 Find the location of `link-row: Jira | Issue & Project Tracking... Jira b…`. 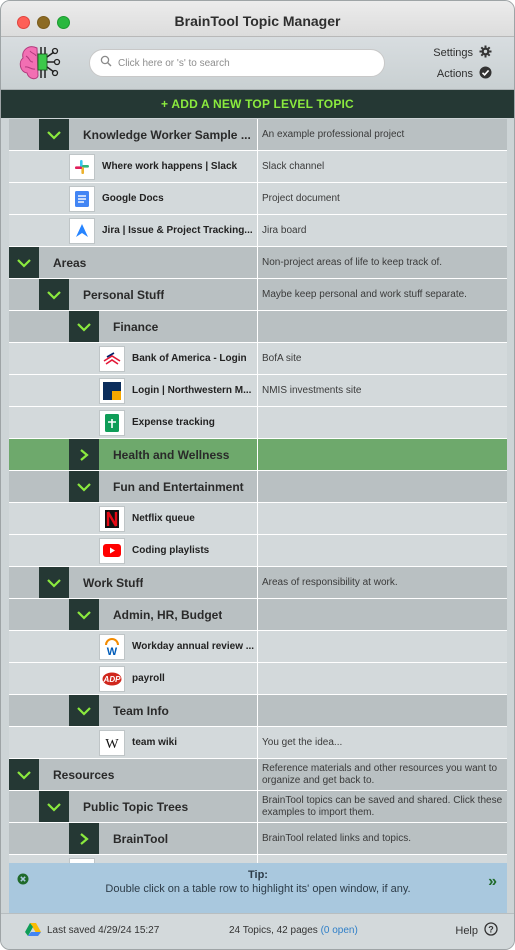

link-row: Jira | Issue & Project Tracking... Jira b… is located at coordinates (258, 231).